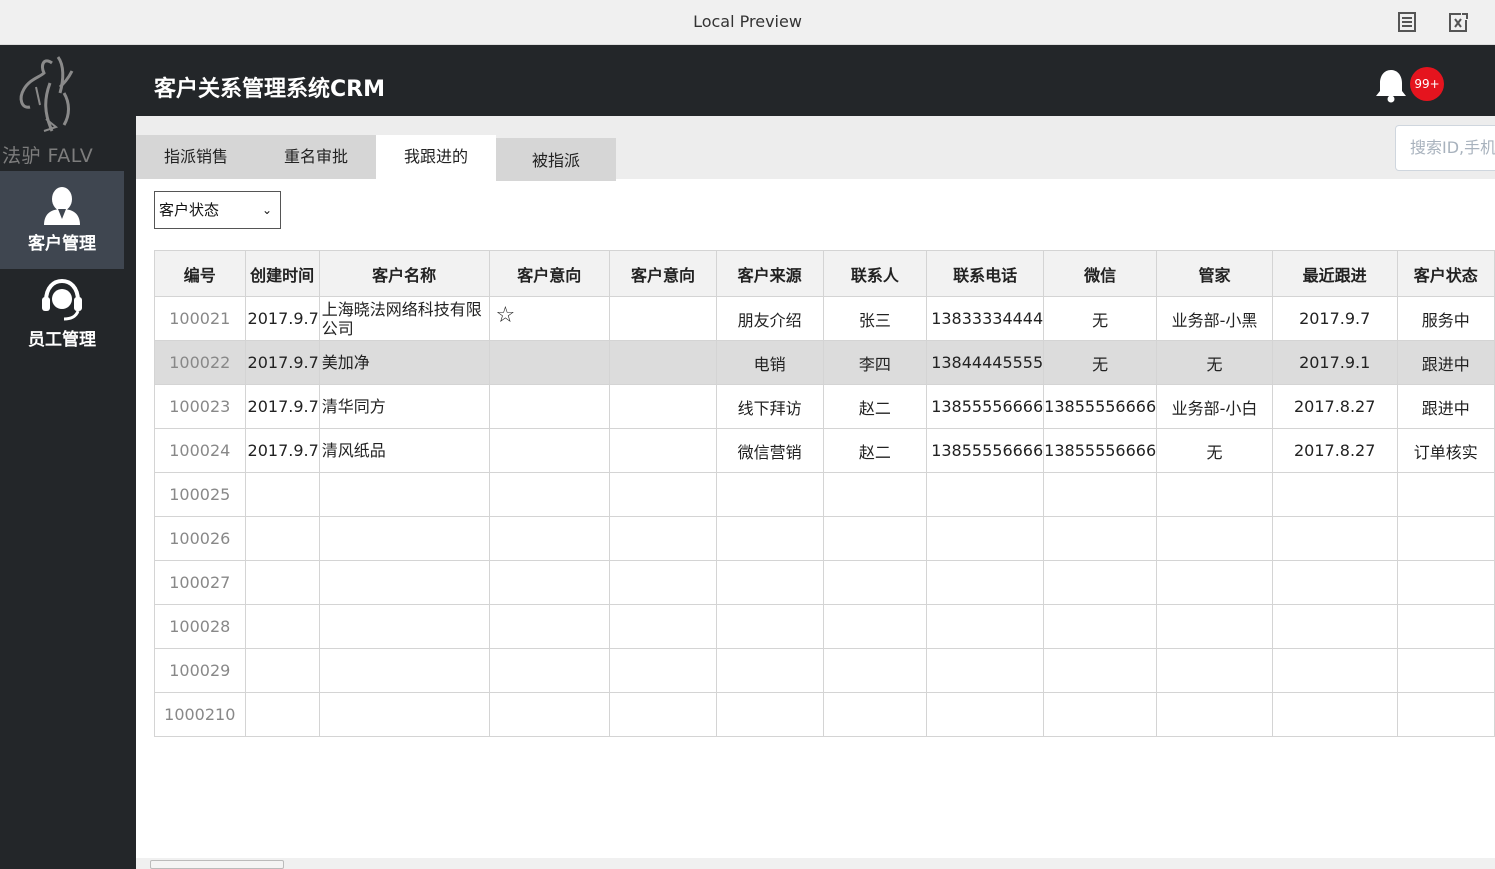 Image resolution: width=1495 pixels, height=869 pixels. I want to click on table-cell: 13855556666, so click(1100, 450).